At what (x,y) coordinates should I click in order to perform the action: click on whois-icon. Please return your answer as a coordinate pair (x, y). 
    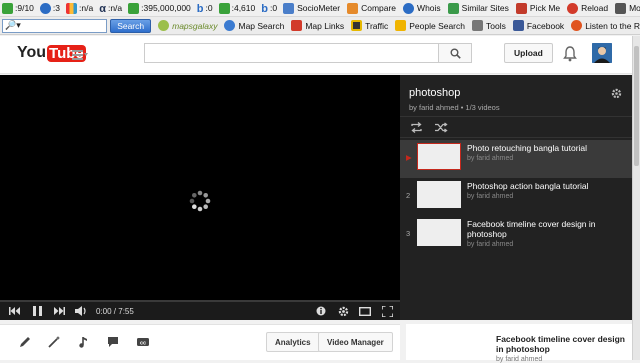
    Looking at the image, I should click on (409, 8).